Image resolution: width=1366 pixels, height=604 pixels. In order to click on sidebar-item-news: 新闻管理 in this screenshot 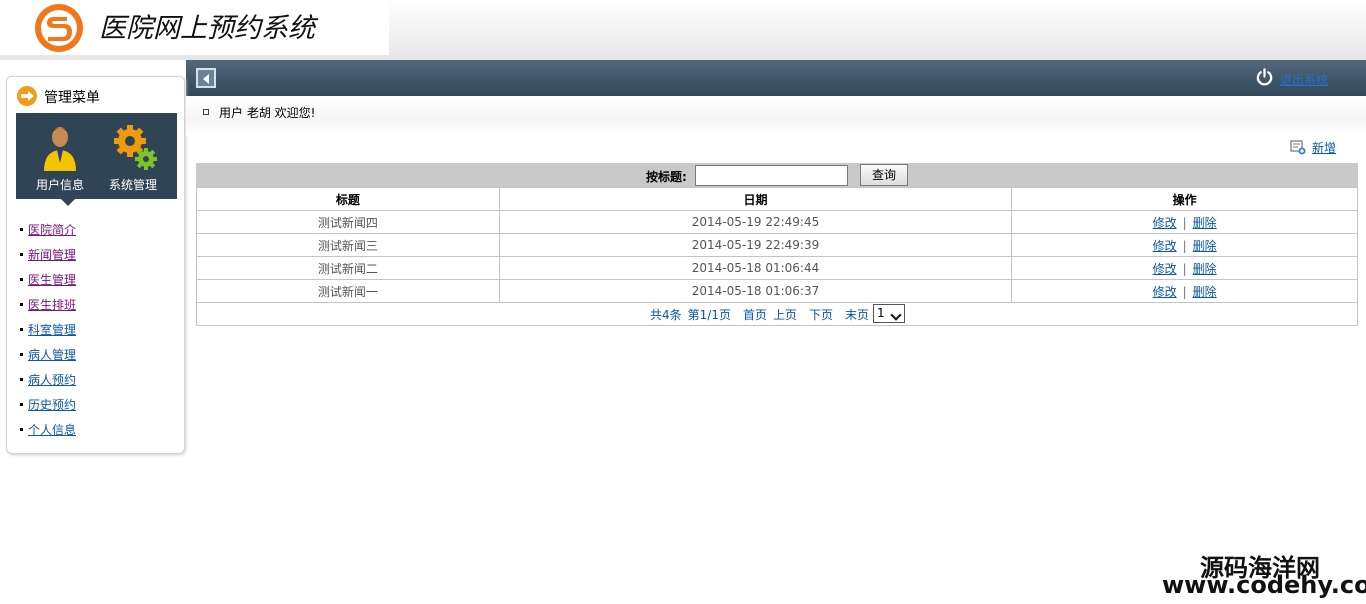, I will do `click(94, 254)`.